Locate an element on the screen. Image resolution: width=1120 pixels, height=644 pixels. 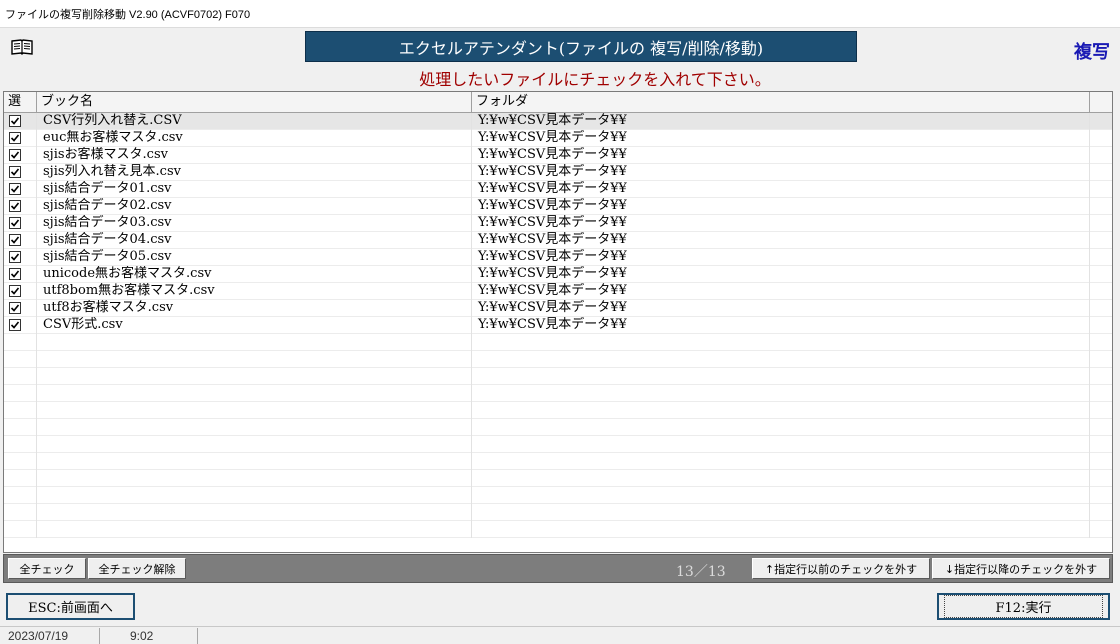
table-row: CSV行列入れ替え.CSV Y:¥w¥CSV見本データ¥¥ is located at coordinates (558, 121).